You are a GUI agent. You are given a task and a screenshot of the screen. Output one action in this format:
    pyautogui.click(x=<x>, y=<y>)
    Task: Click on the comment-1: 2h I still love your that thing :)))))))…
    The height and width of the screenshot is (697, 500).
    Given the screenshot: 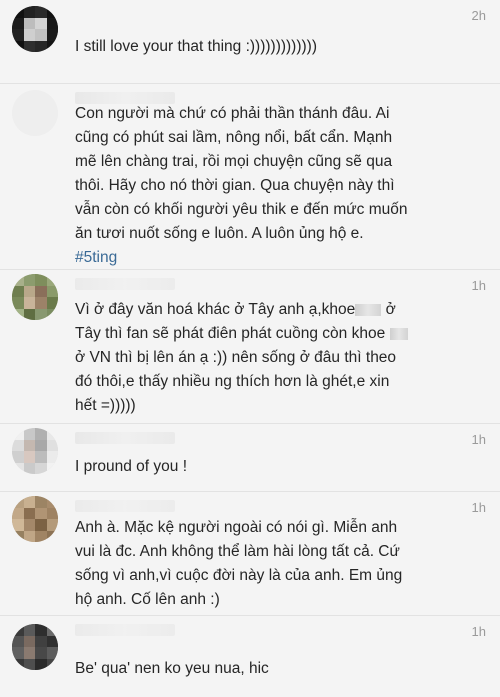 What is the action you would take?
    pyautogui.click(x=250, y=42)
    